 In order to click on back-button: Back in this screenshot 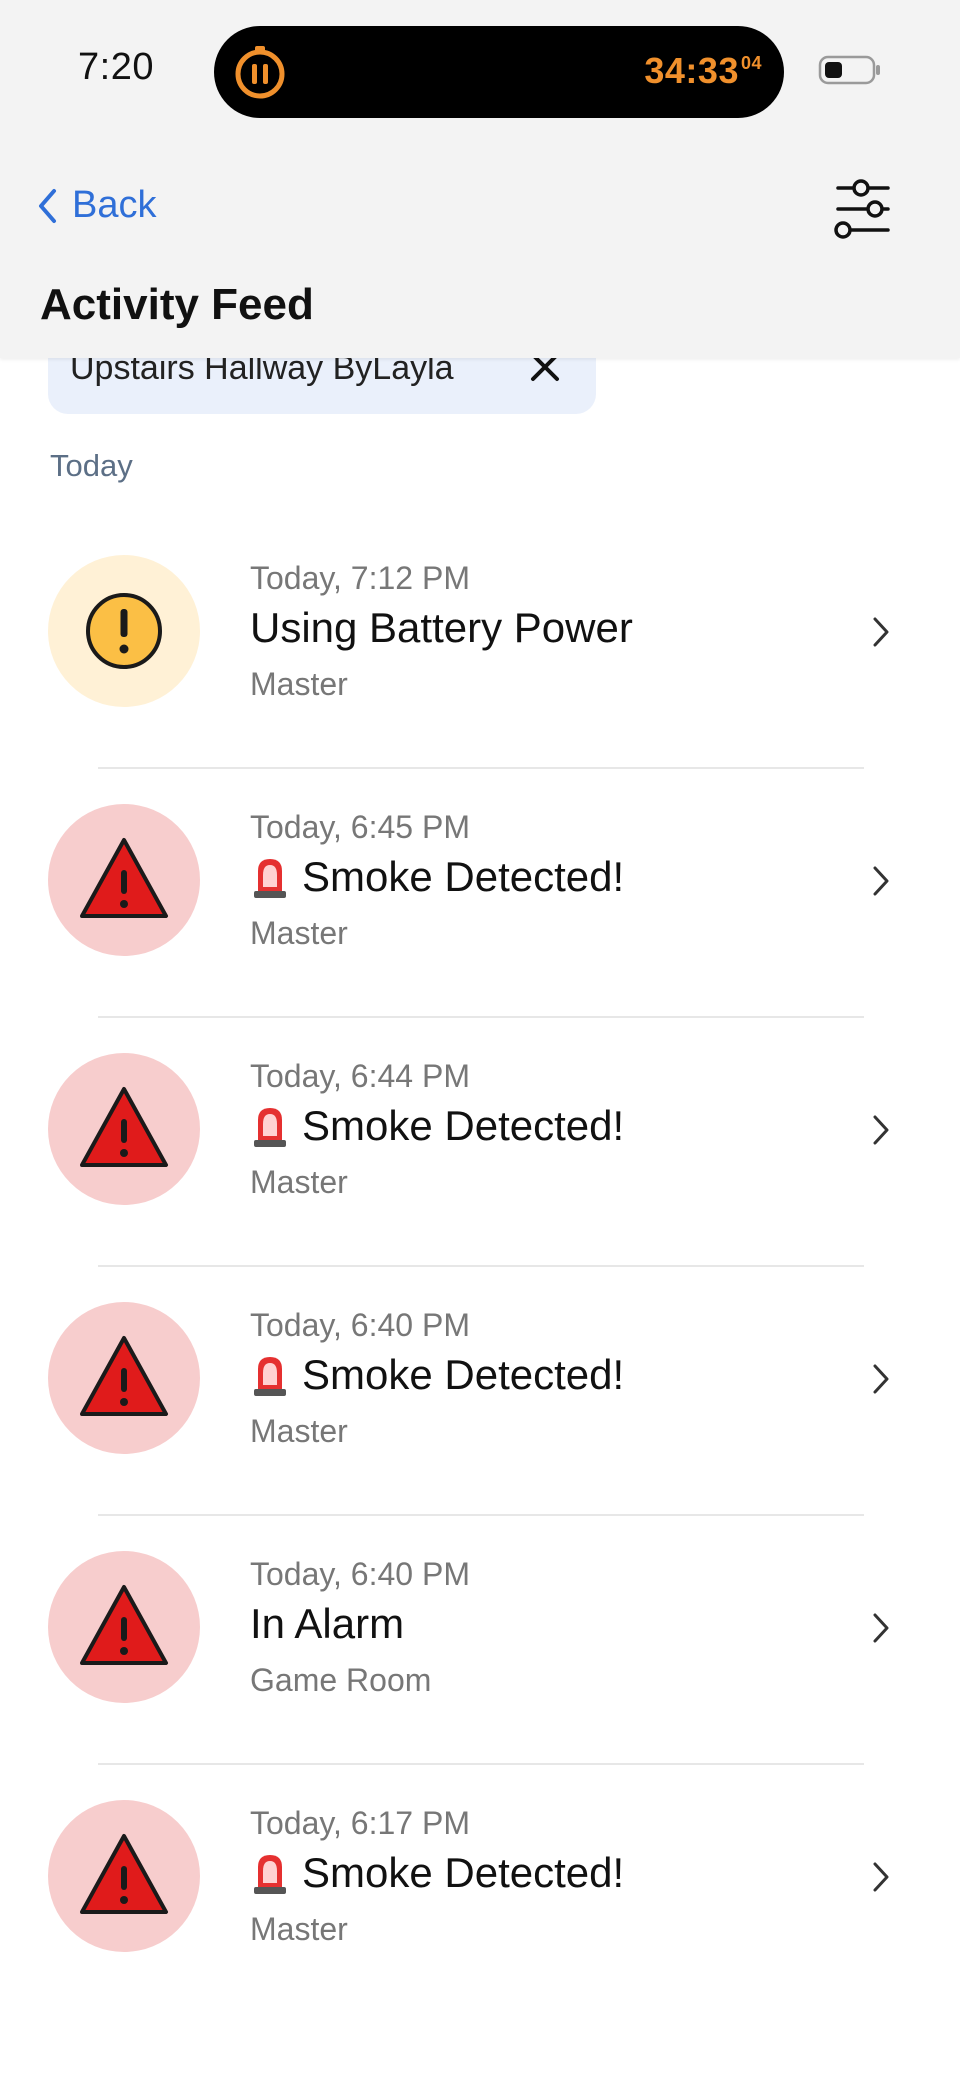, I will do `click(96, 205)`.